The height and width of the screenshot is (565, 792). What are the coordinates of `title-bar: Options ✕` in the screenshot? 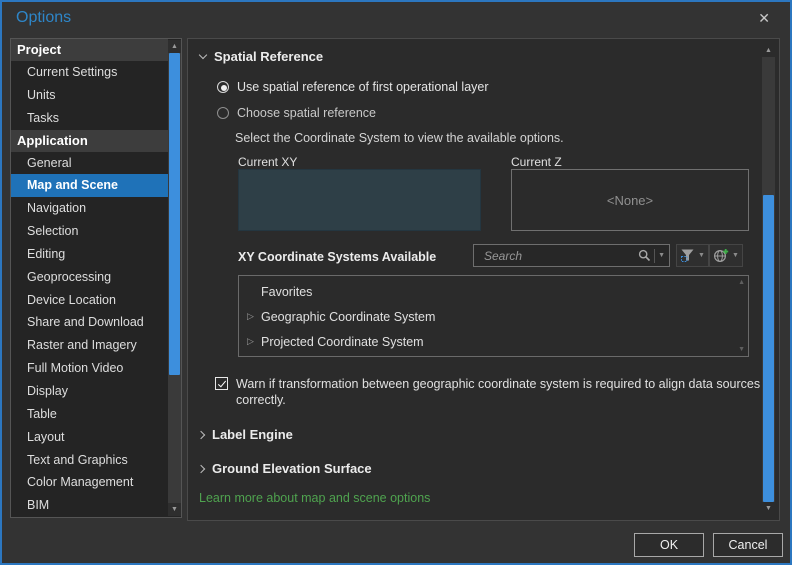 It's located at (396, 19).